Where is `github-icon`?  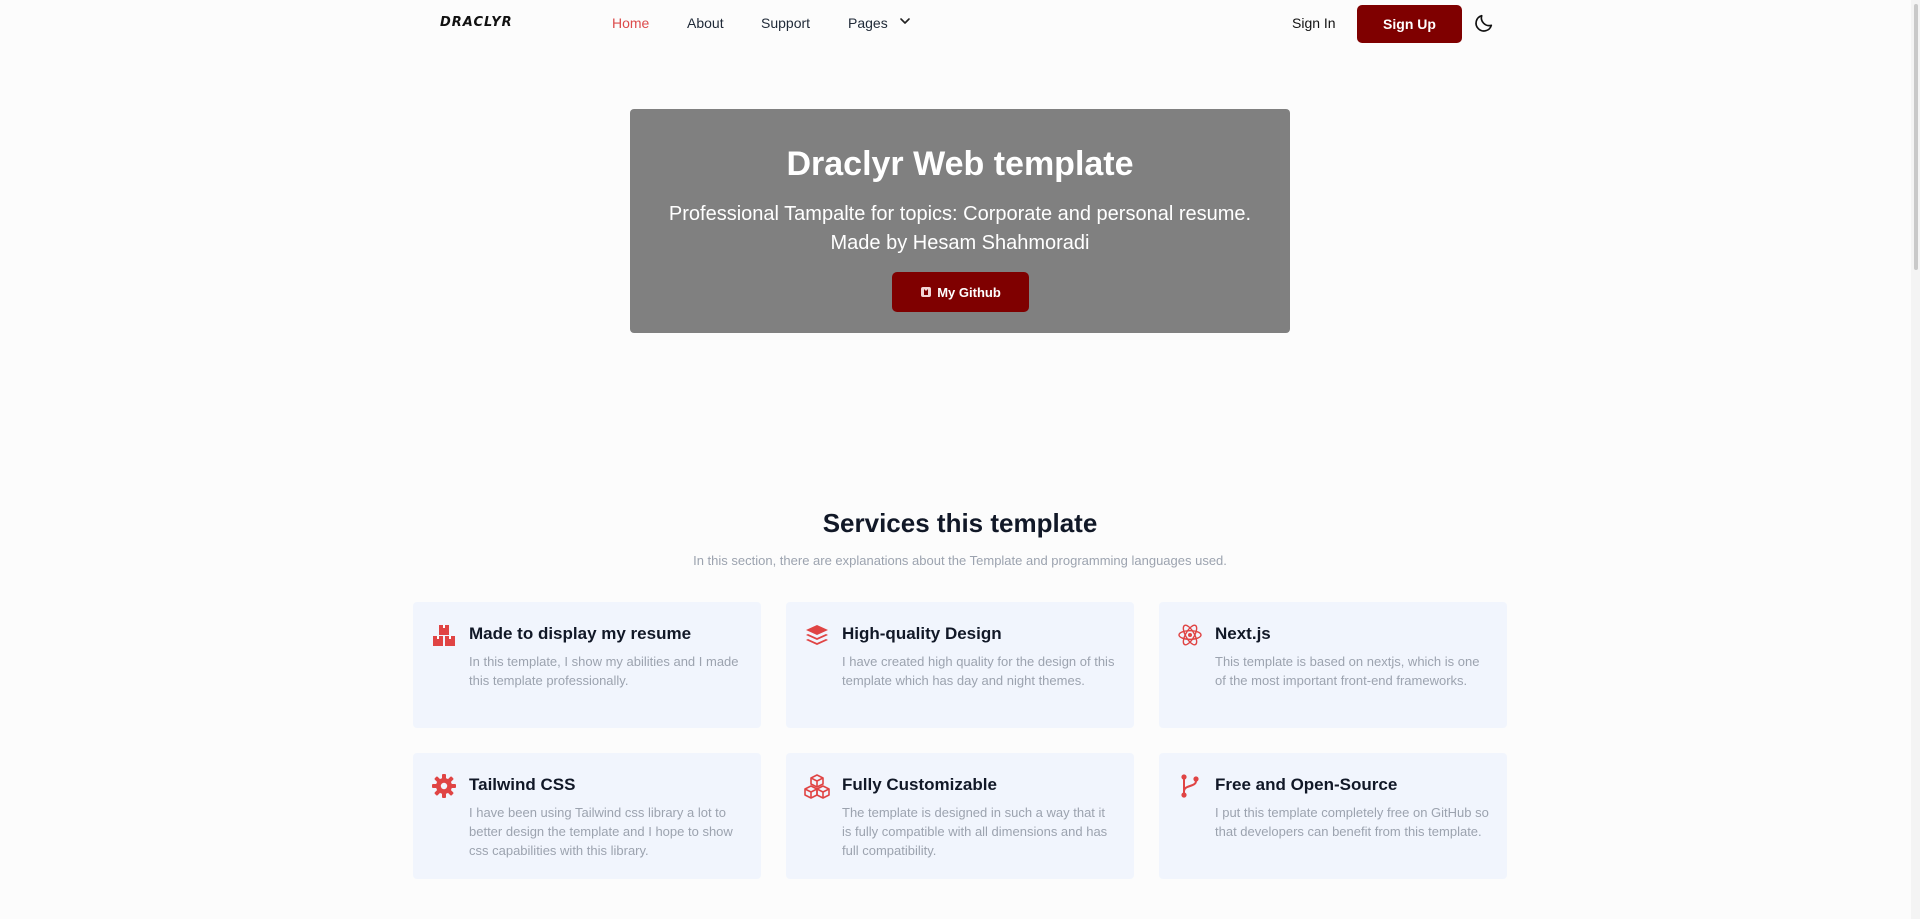
github-icon is located at coordinates (926, 292).